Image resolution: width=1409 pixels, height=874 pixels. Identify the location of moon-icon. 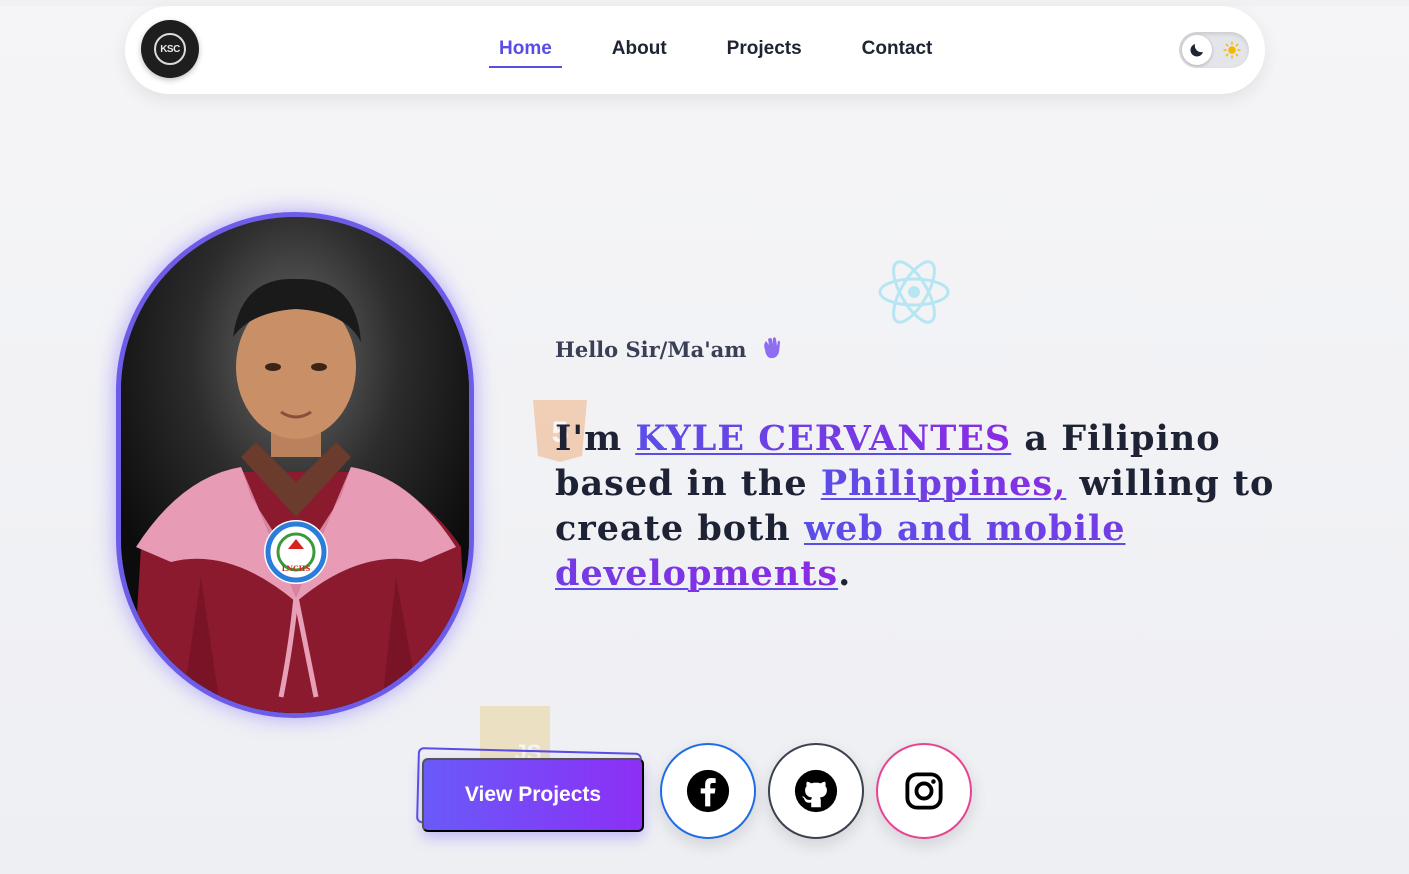
(1196, 50).